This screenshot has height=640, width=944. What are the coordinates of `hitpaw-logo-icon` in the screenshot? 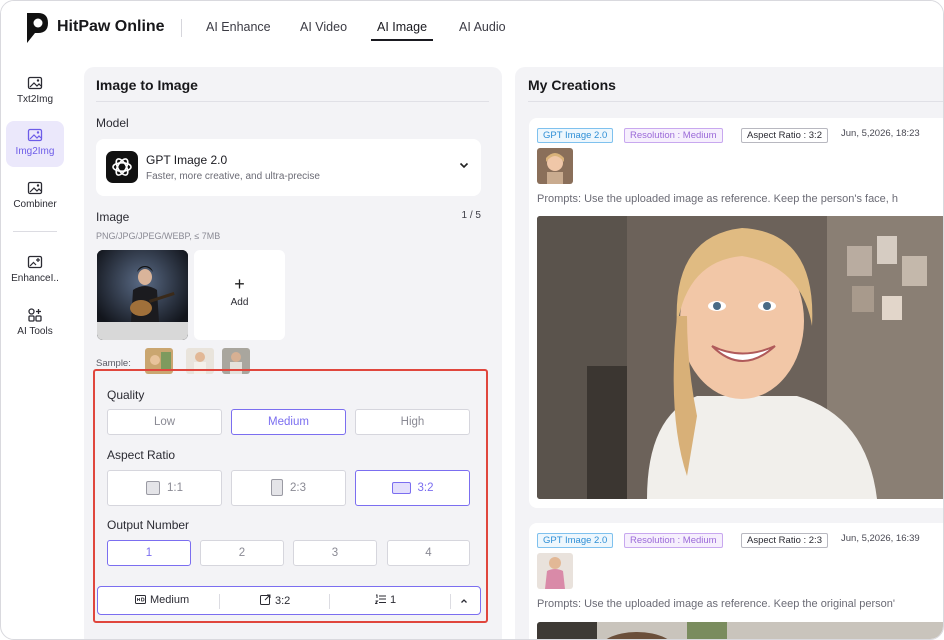 It's located at (37, 28).